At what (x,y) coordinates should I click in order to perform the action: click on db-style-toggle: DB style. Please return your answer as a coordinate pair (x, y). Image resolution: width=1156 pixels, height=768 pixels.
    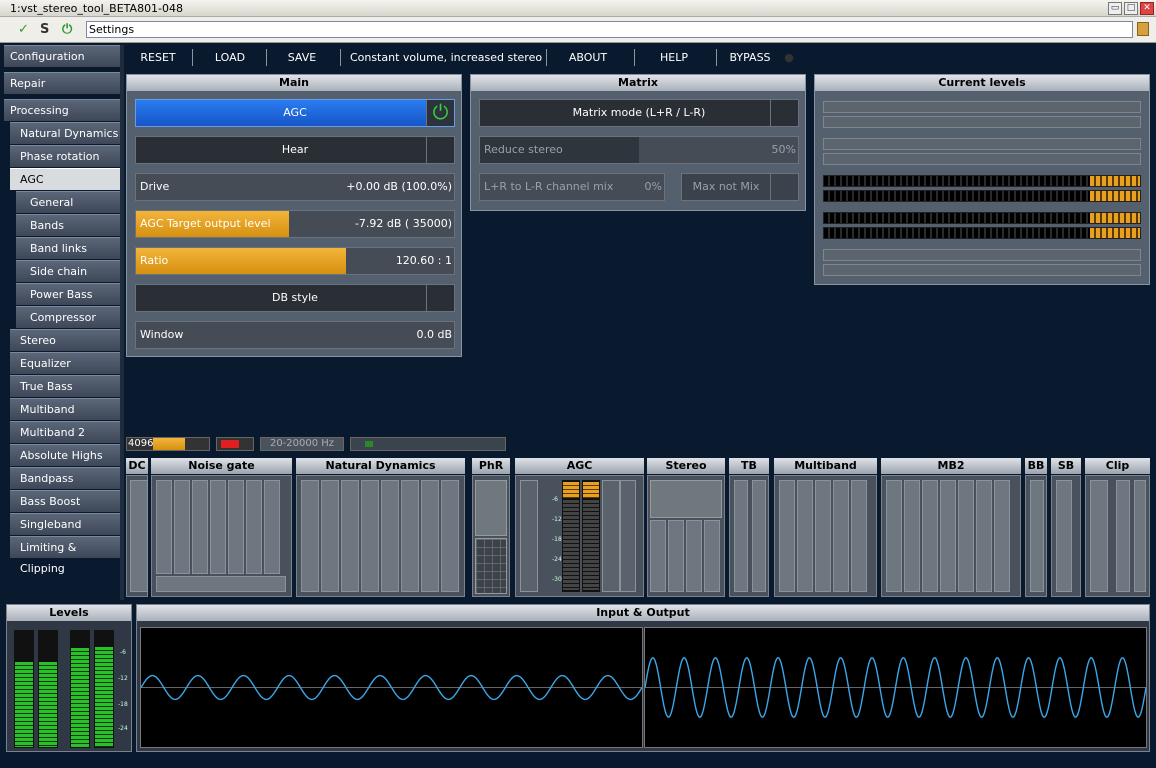
    Looking at the image, I should click on (295, 298).